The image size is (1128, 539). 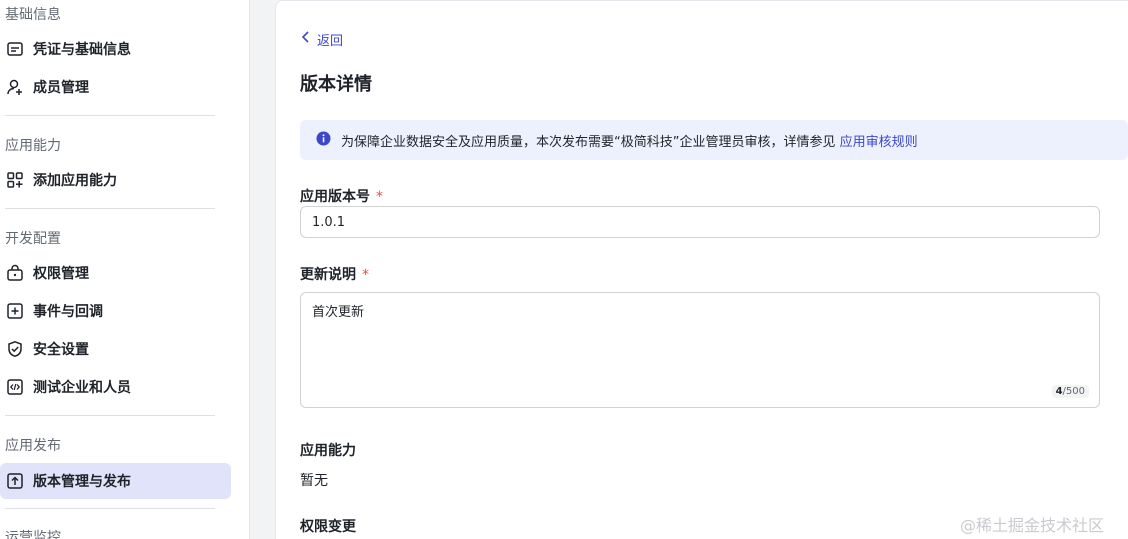 I want to click on sidebar-group-monitoring: 运营监控, so click(x=33, y=534).